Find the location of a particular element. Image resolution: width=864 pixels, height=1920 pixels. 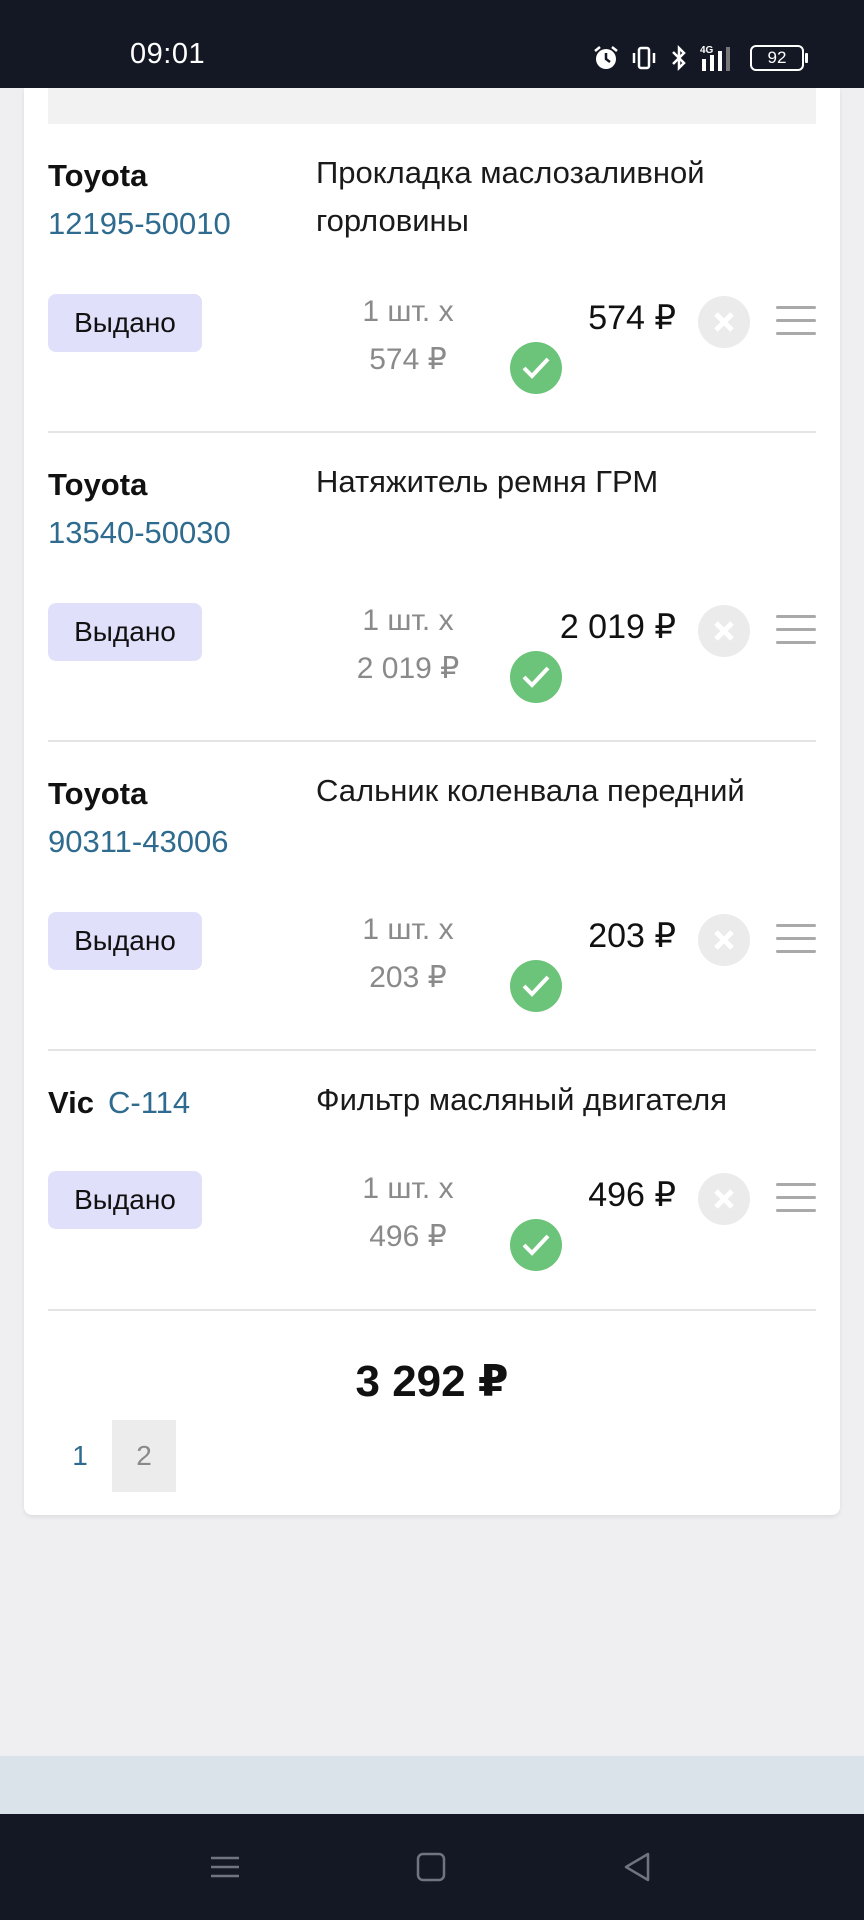

item-quantity: 1 шт. x 203 ₽ is located at coordinates (408, 954).